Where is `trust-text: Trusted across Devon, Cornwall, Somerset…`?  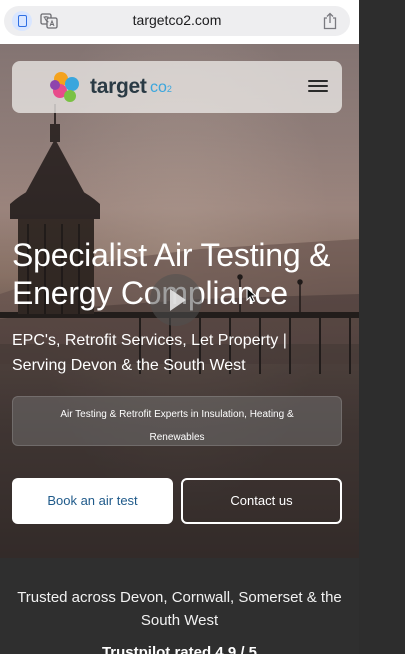 trust-text: Trusted across Devon, Cornwall, Somerset… is located at coordinates (179, 609).